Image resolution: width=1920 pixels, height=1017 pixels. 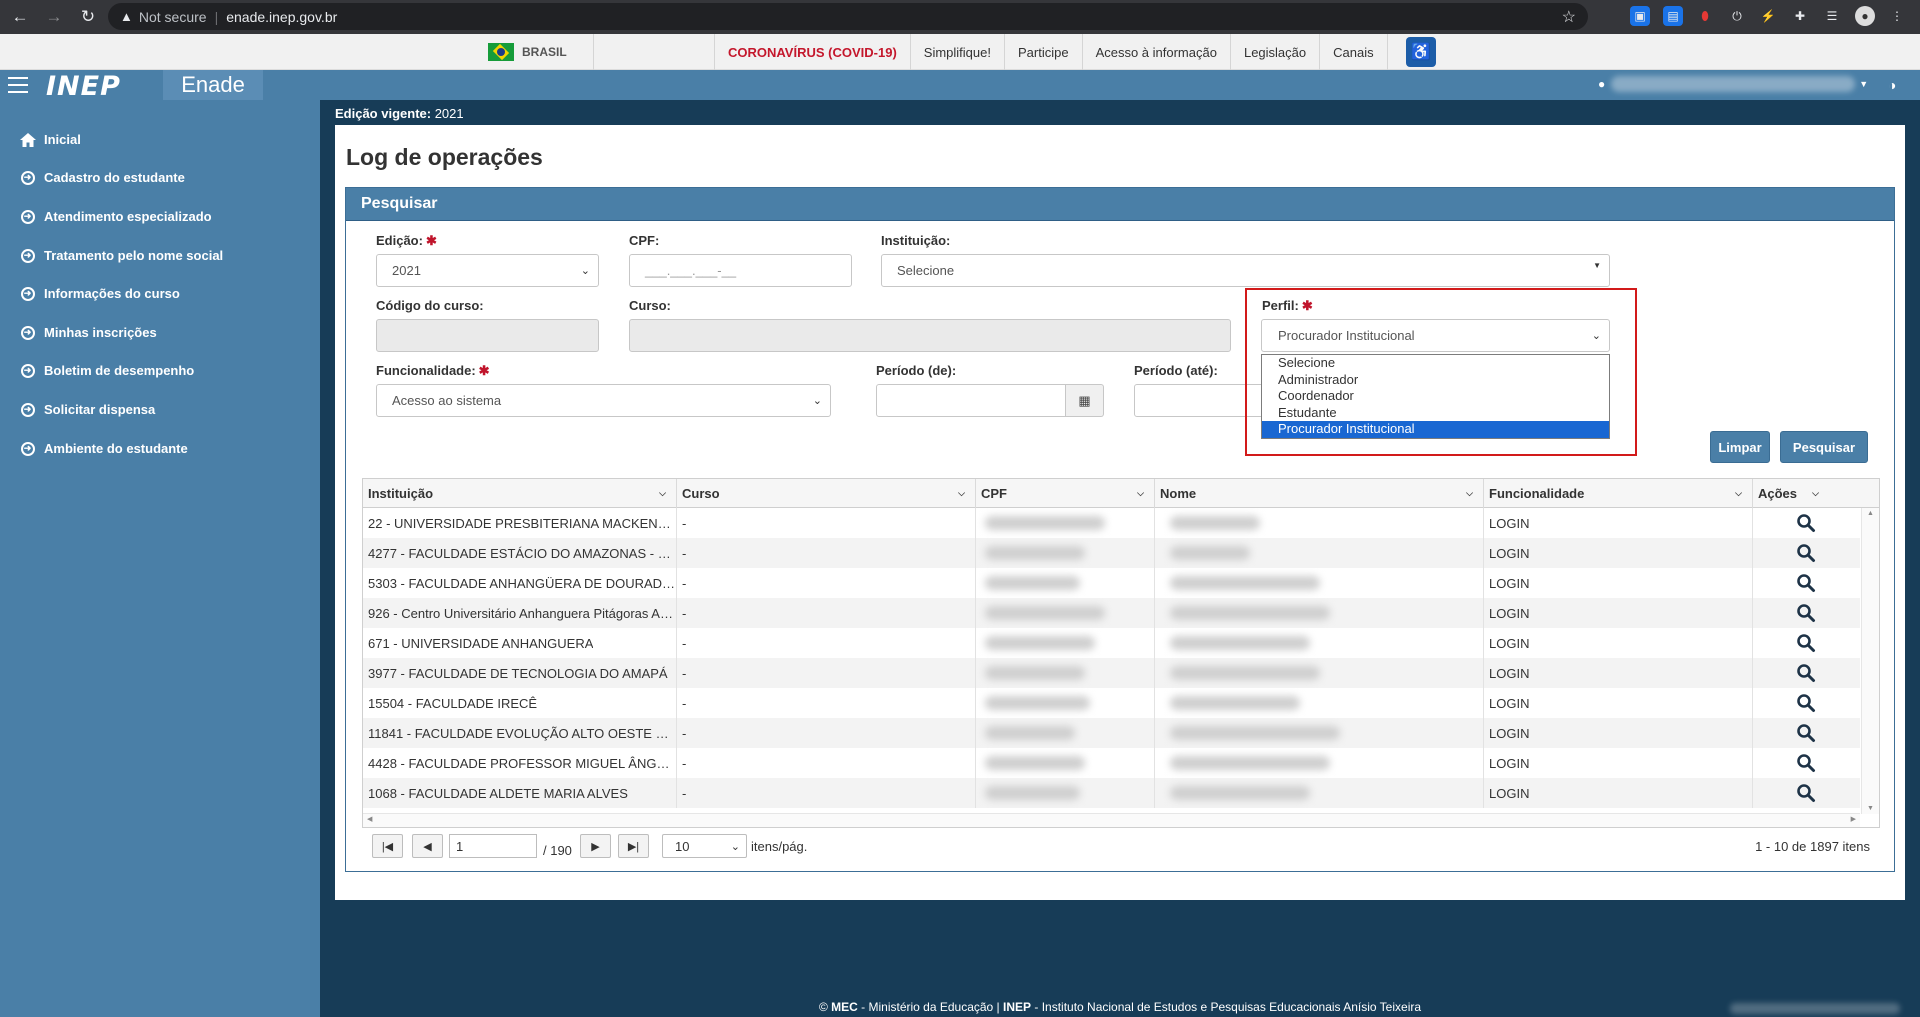 What do you see at coordinates (971, 400) in the screenshot?
I see `periodo-de-input` at bounding box center [971, 400].